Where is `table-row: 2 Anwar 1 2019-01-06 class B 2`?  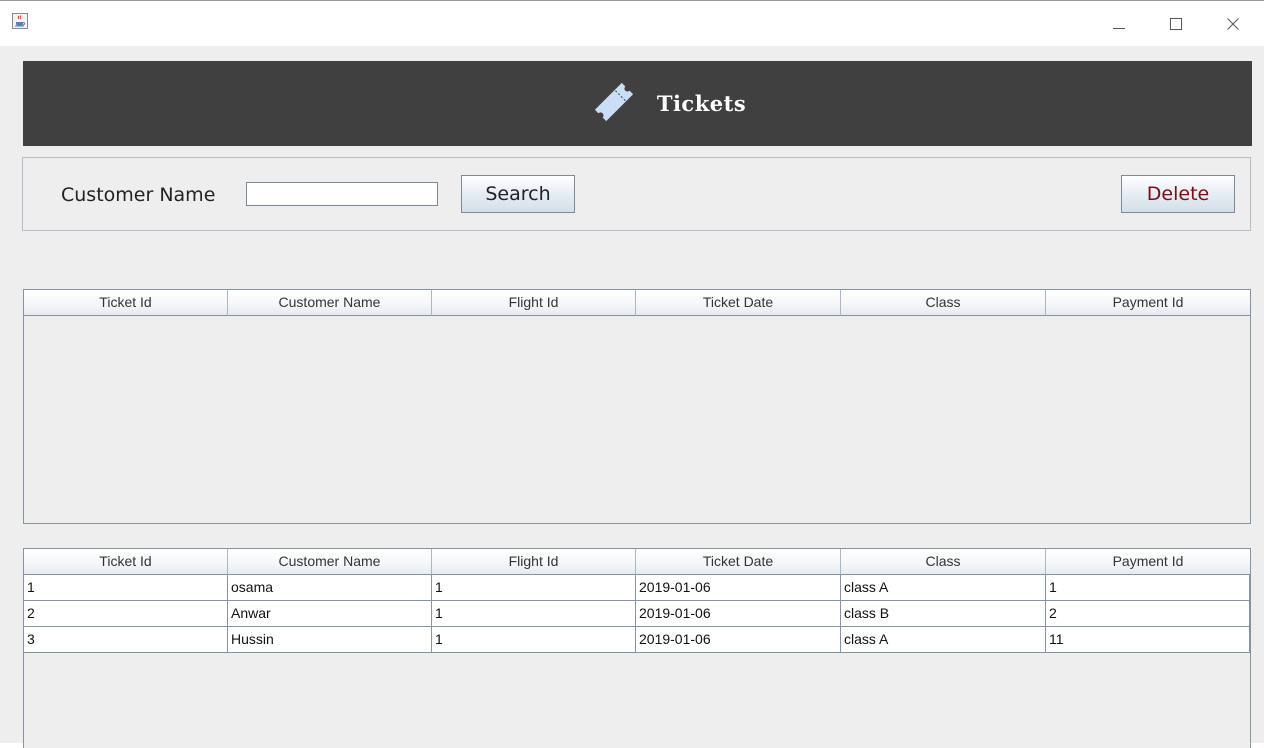
table-row: 2 Anwar 1 2019-01-06 class B 2 is located at coordinates (637, 614).